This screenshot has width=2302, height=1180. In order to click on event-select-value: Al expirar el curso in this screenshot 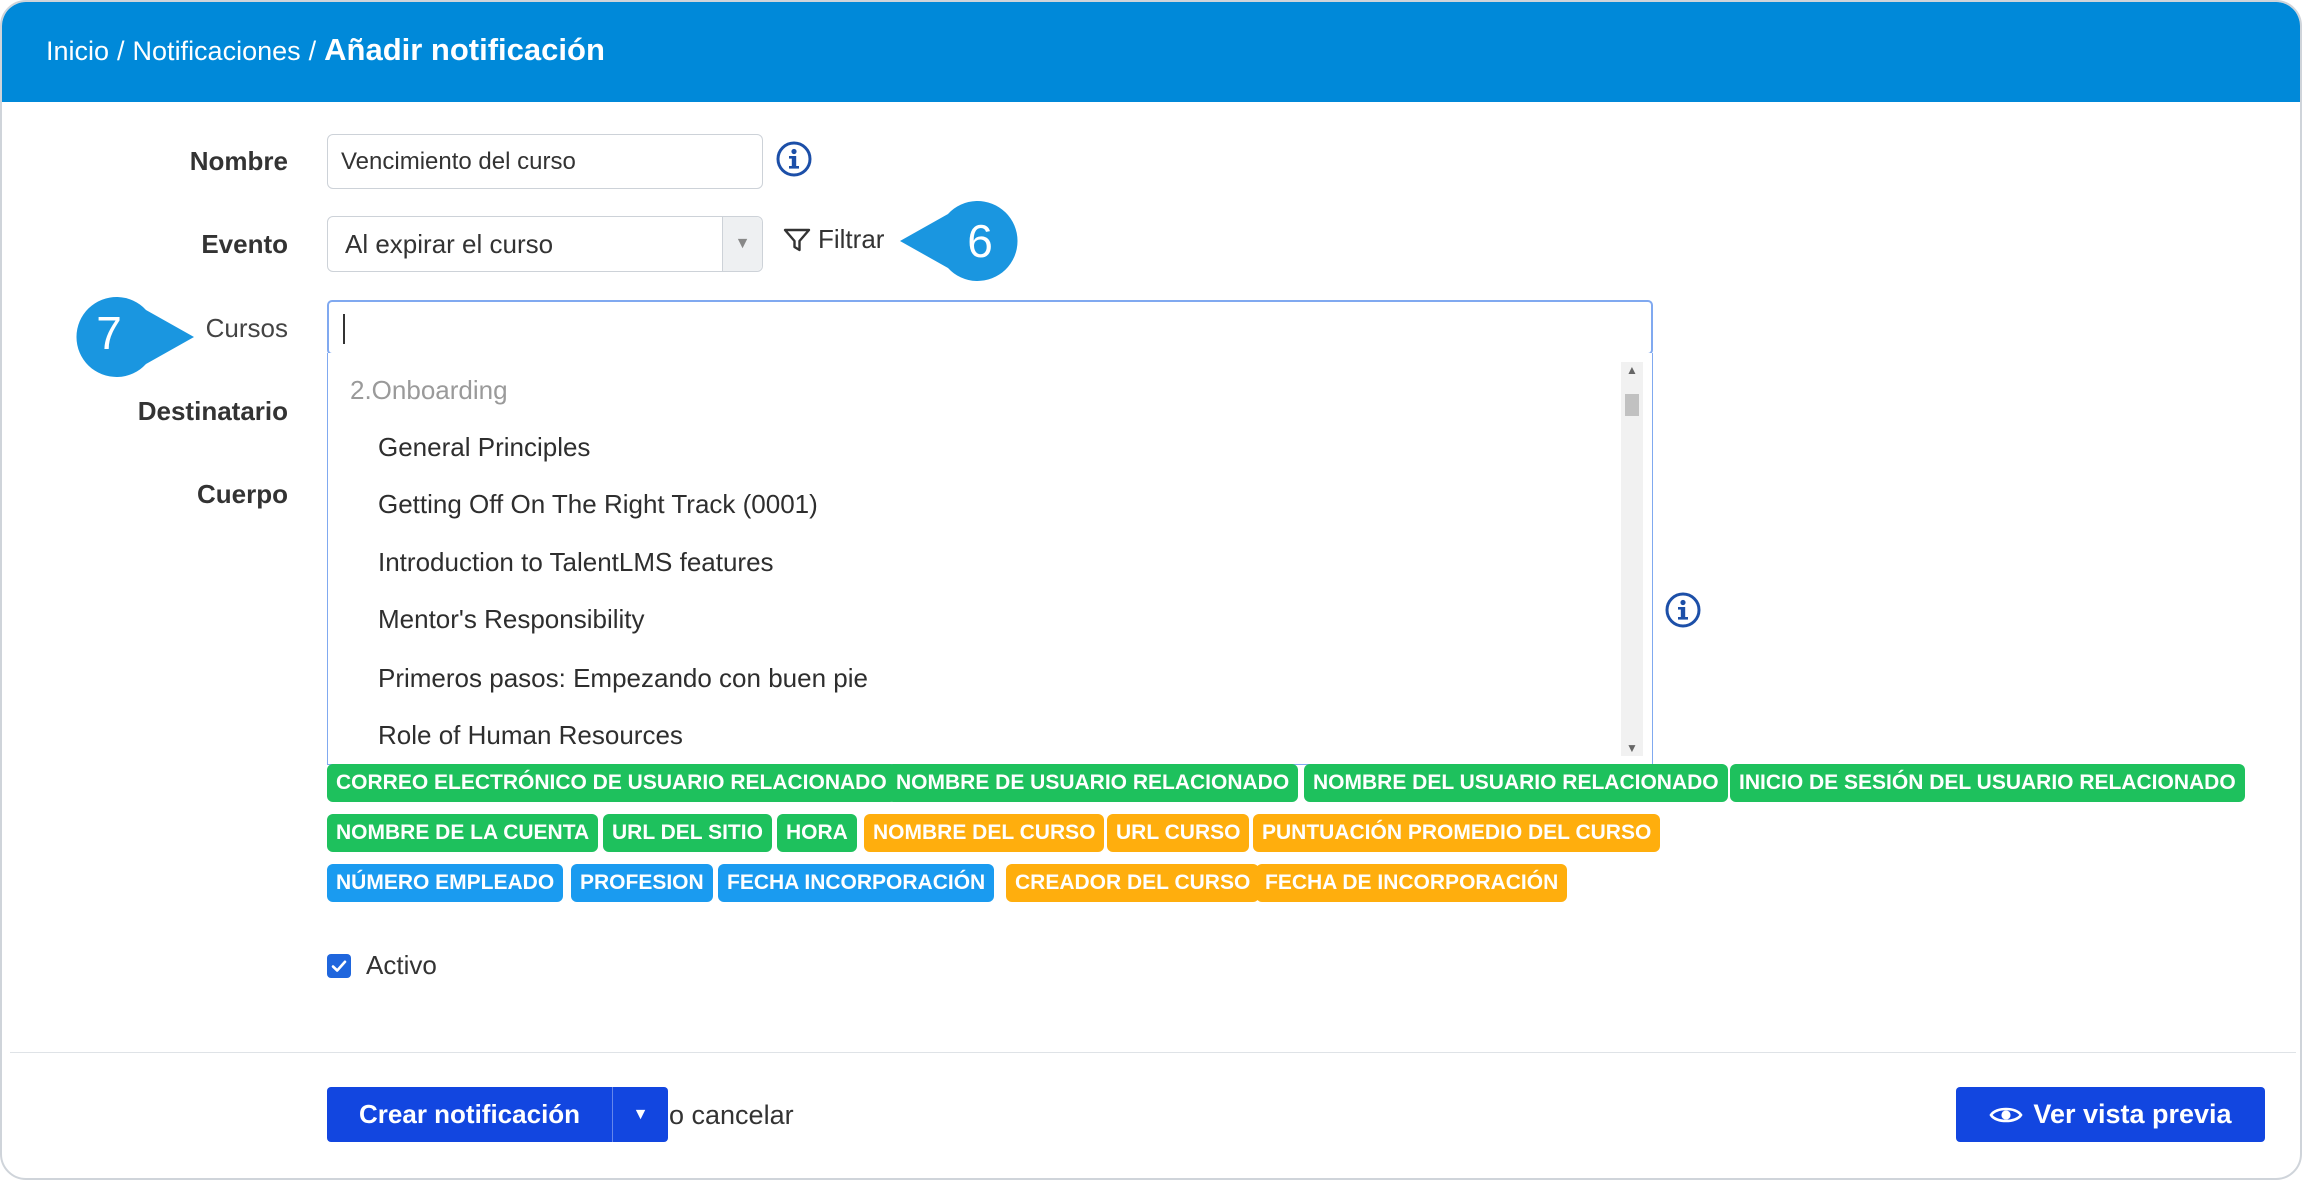, I will do `click(449, 243)`.